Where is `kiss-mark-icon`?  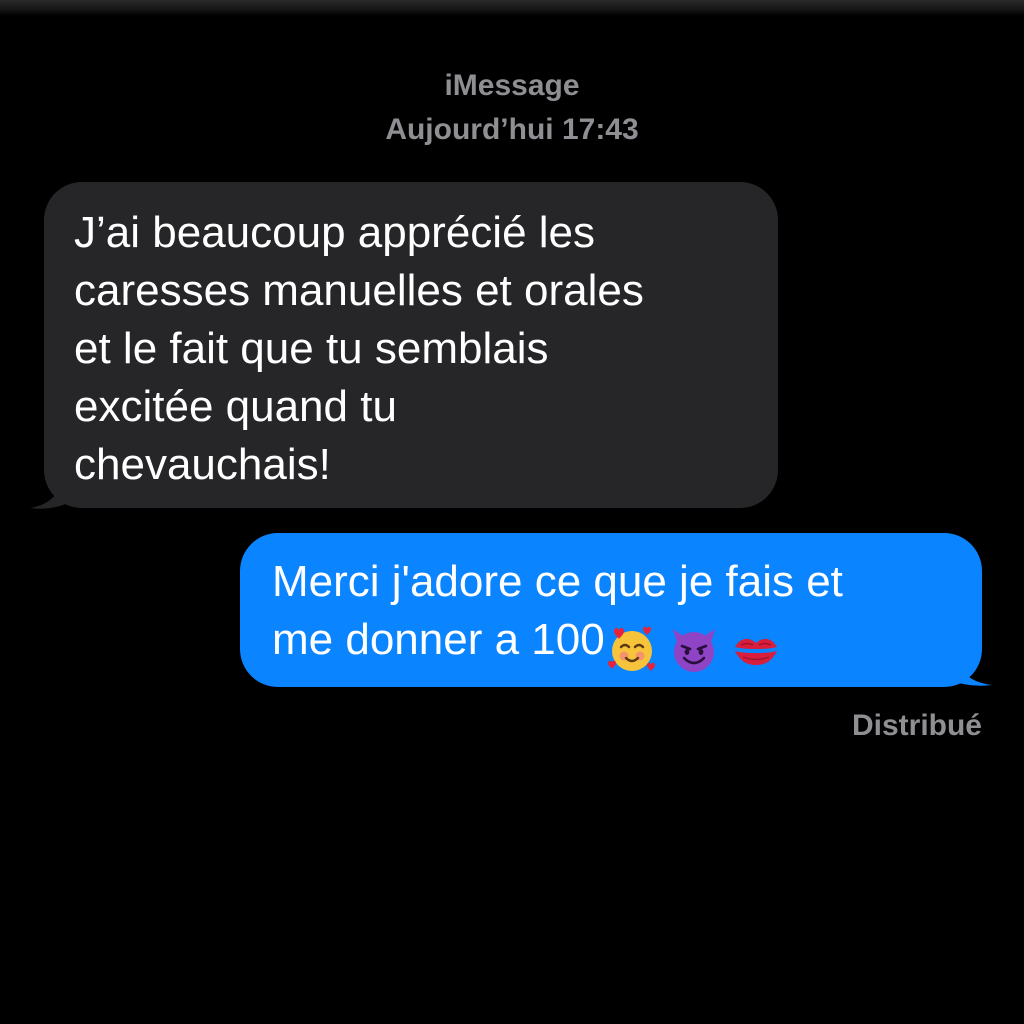 kiss-mark-icon is located at coordinates (755, 652).